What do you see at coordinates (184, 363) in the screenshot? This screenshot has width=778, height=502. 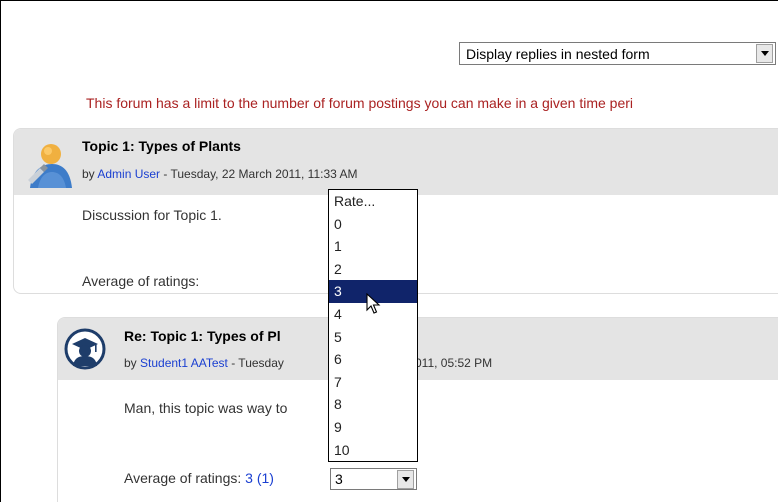 I see `author-link: Student1 AATest` at bounding box center [184, 363].